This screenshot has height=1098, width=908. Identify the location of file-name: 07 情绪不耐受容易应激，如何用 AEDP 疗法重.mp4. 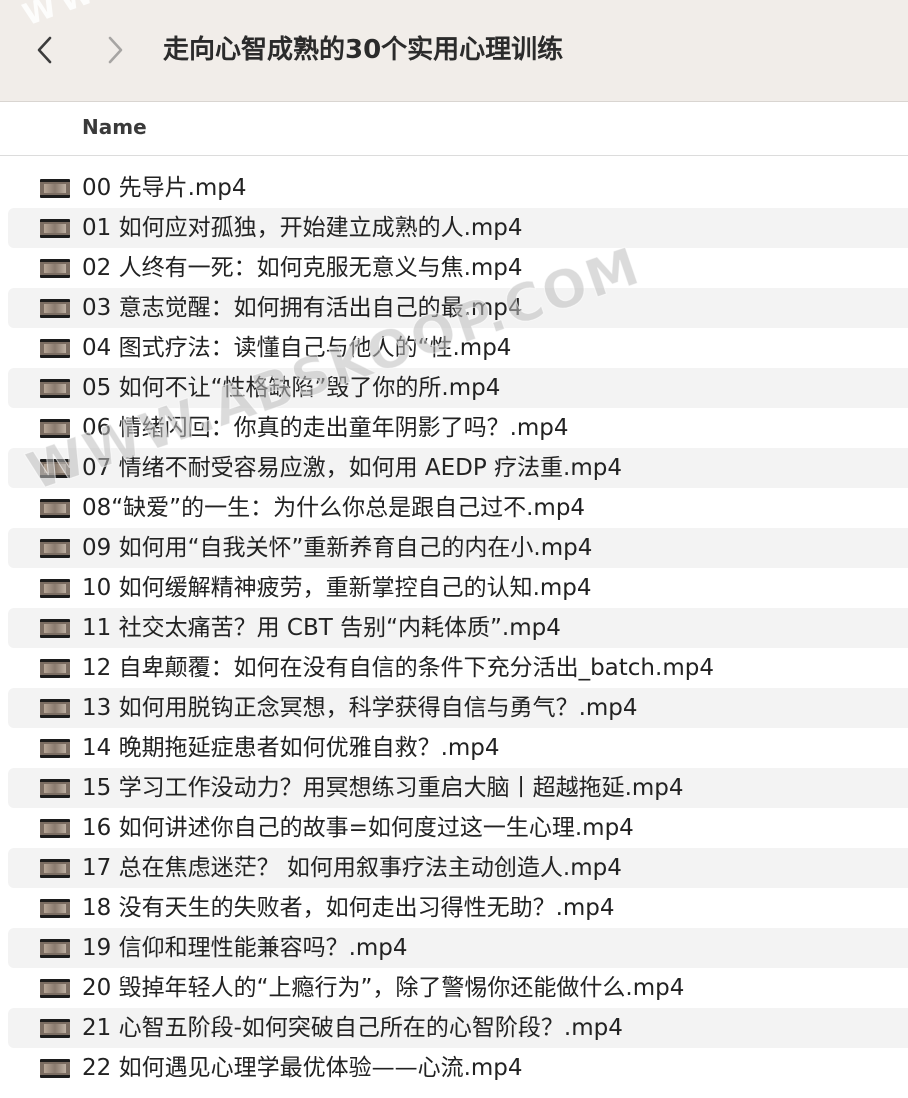
(352, 468).